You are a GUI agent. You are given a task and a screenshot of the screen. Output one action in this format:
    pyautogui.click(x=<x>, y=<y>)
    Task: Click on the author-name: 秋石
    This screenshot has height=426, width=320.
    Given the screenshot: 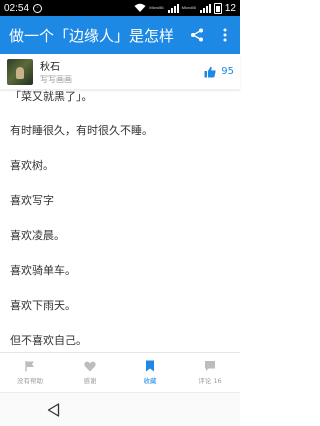 What is the action you would take?
    pyautogui.click(x=56, y=65)
    